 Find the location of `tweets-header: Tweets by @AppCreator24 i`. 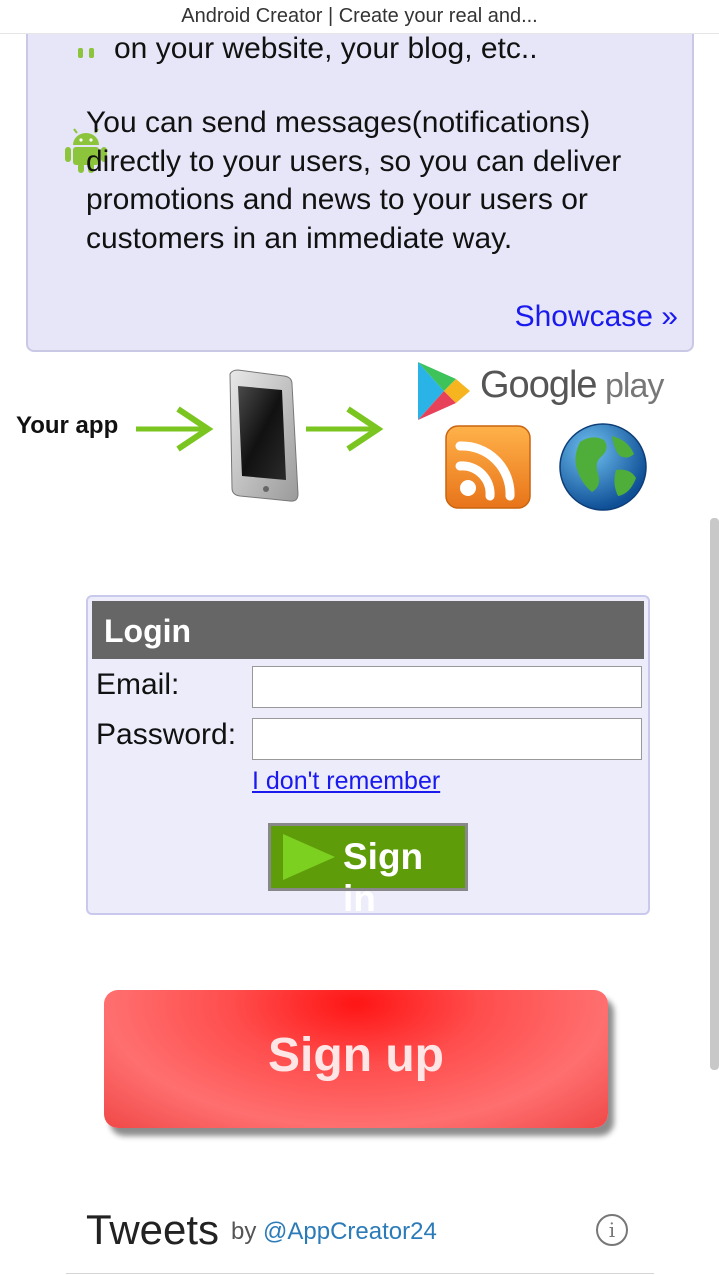

tweets-header: Tweets by @AppCreator24 i is located at coordinates (360, 1235).